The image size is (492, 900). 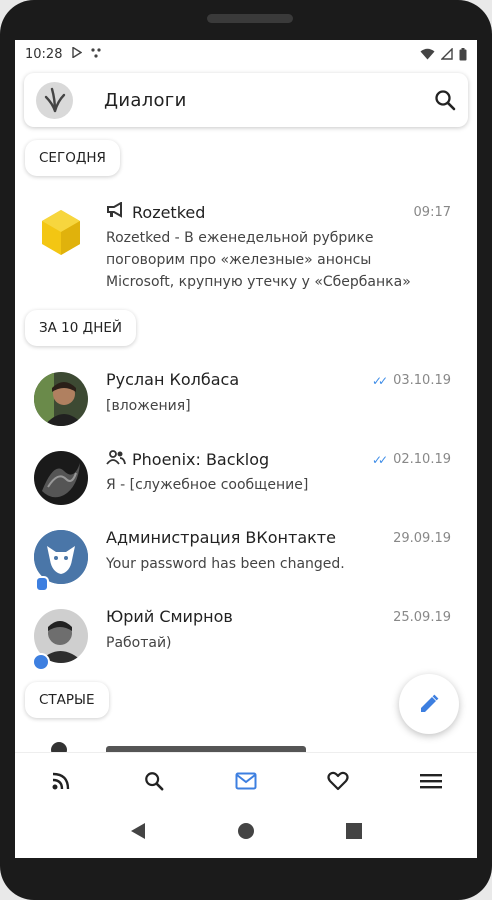 I want to click on dialog-preview: Я - [служебное сообщение], so click(x=207, y=485).